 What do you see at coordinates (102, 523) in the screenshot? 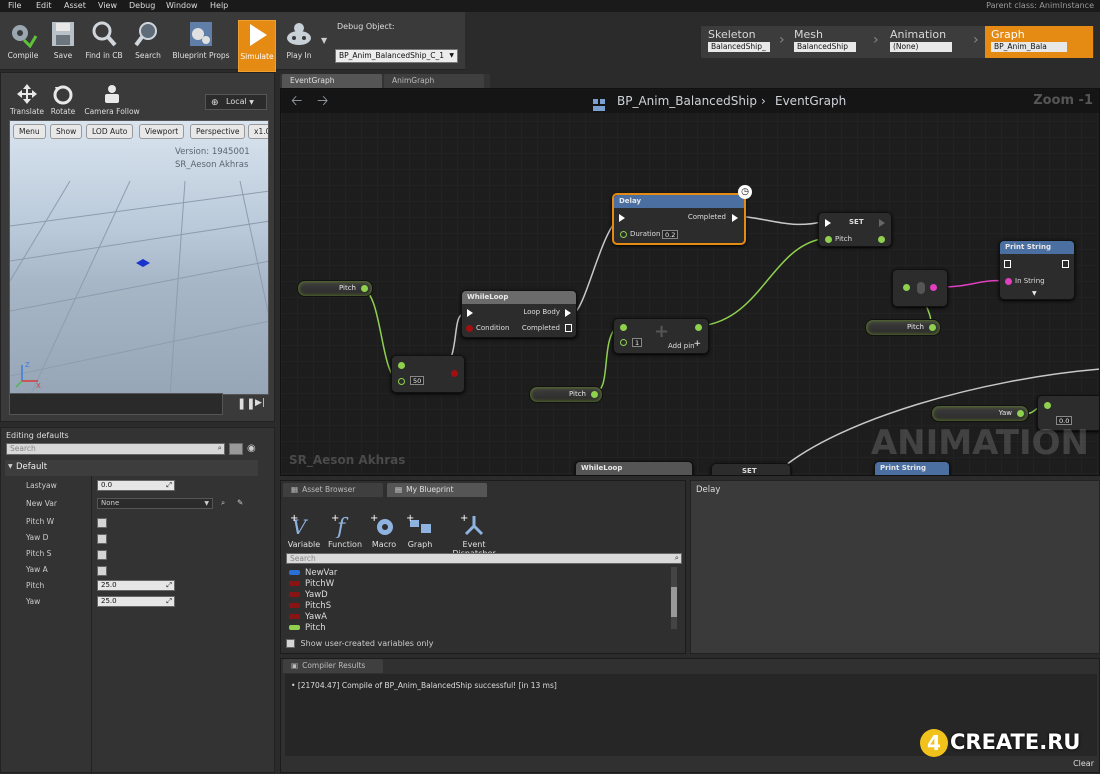
I see `pitchw-checkbox` at bounding box center [102, 523].